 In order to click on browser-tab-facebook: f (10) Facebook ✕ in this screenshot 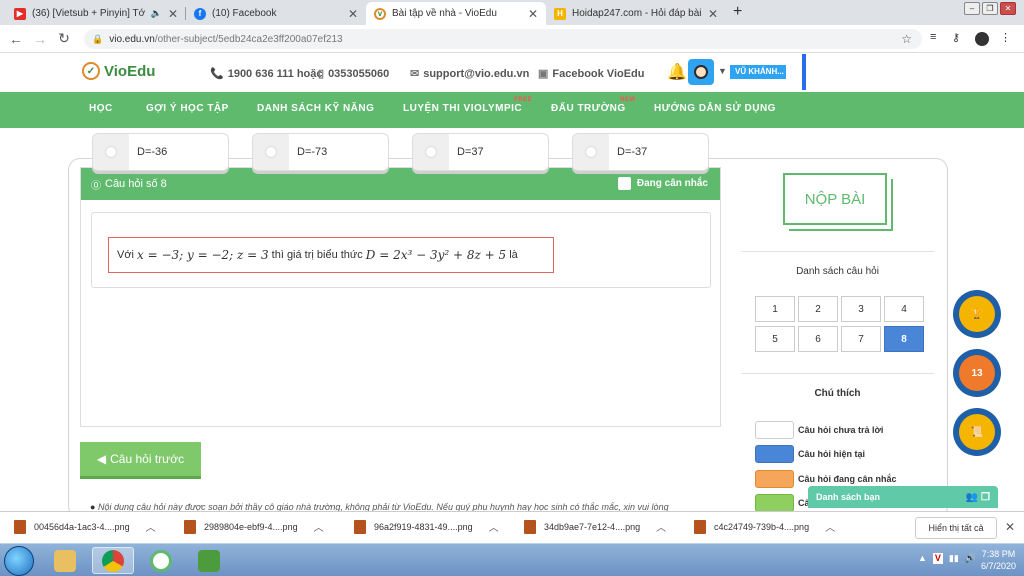, I will do `click(276, 13)`.